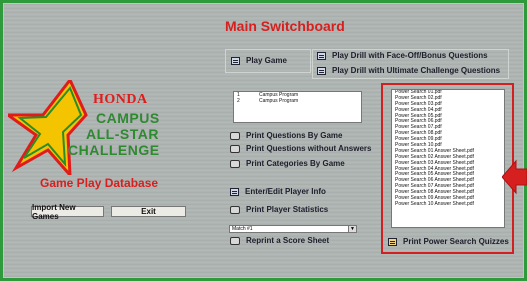 This screenshot has height=281, width=527. I want to click on reprint-score-sheet-button: Reprint a Score Sheet, so click(279, 240).